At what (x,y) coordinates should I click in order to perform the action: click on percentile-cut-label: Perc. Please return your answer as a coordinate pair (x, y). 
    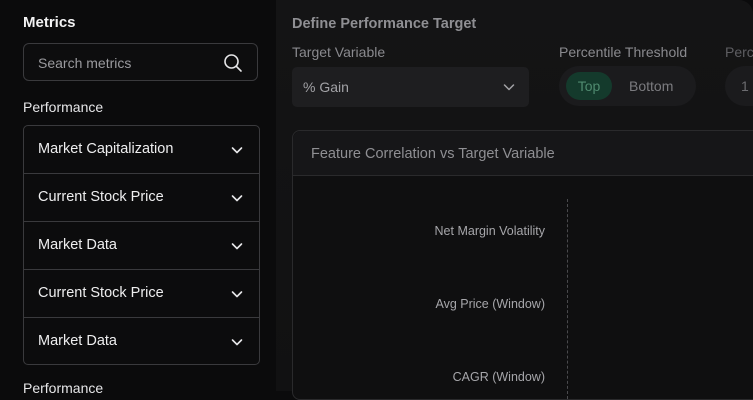
    Looking at the image, I should click on (739, 52).